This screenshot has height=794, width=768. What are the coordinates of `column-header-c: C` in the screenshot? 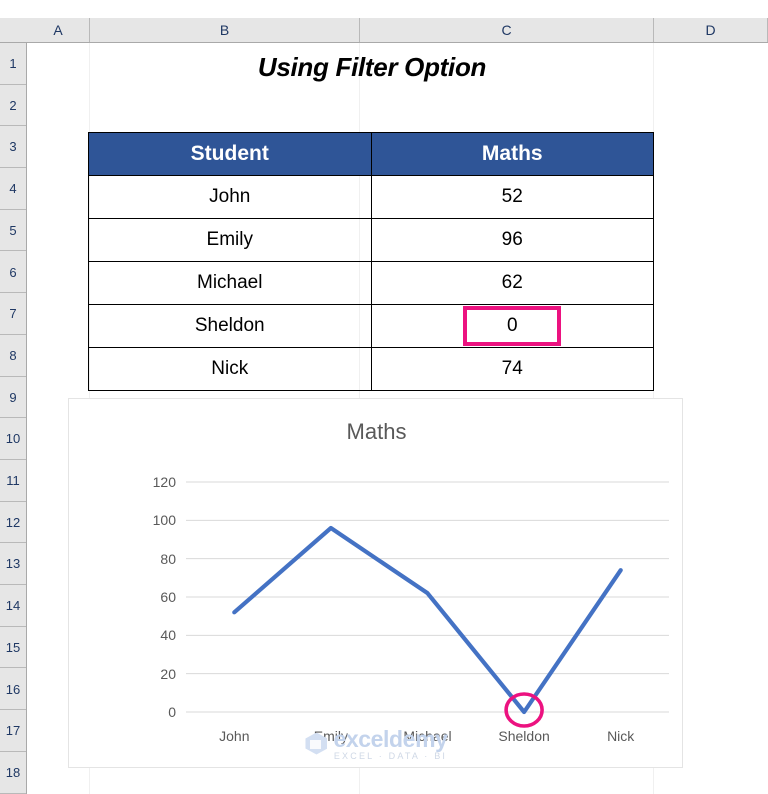 It's located at (507, 30).